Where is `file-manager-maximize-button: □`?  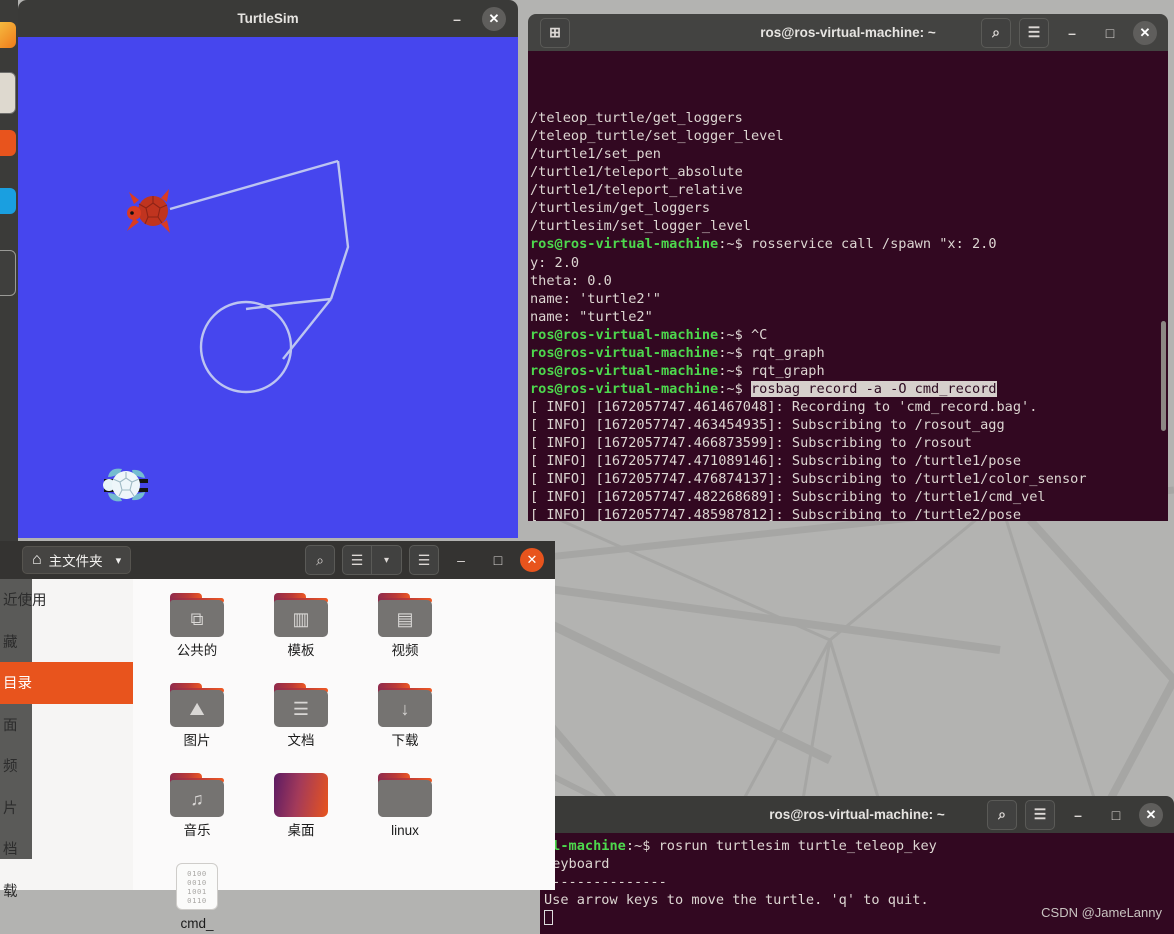
file-manager-maximize-button: □ is located at coordinates (498, 560).